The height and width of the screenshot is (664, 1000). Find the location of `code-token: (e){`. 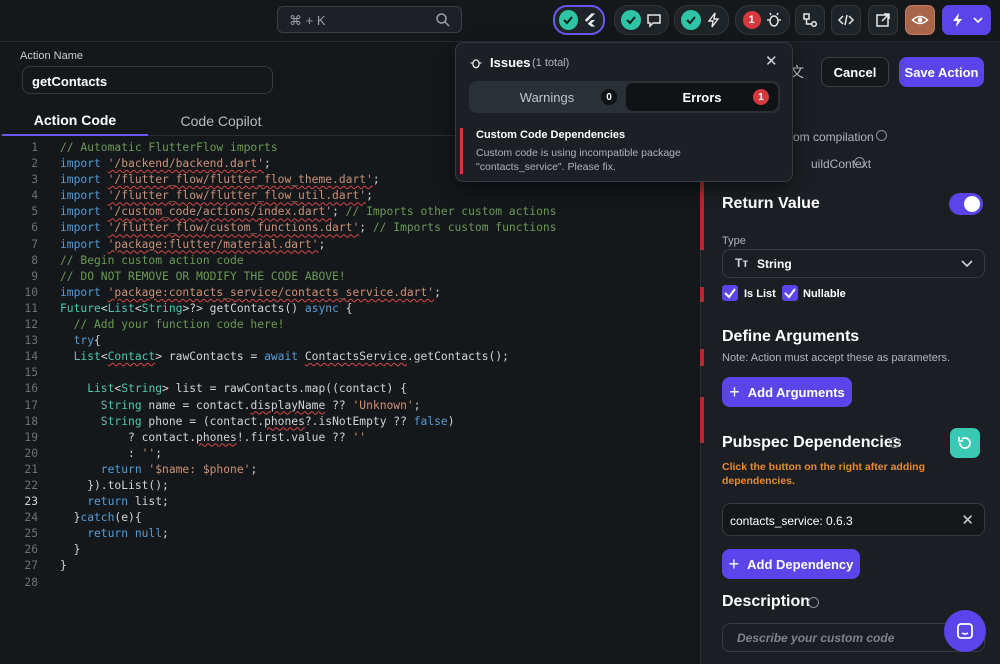

code-token: (e){ is located at coordinates (128, 518).